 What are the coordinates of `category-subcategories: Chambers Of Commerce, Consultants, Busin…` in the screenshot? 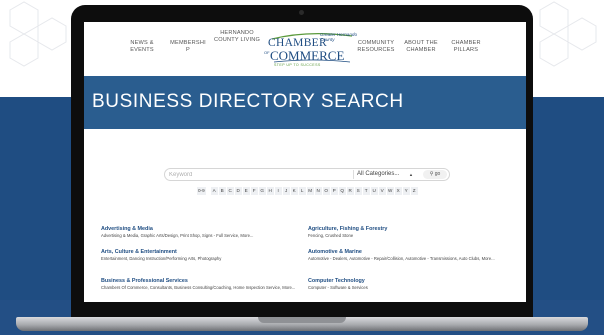 It's located at (198, 287).